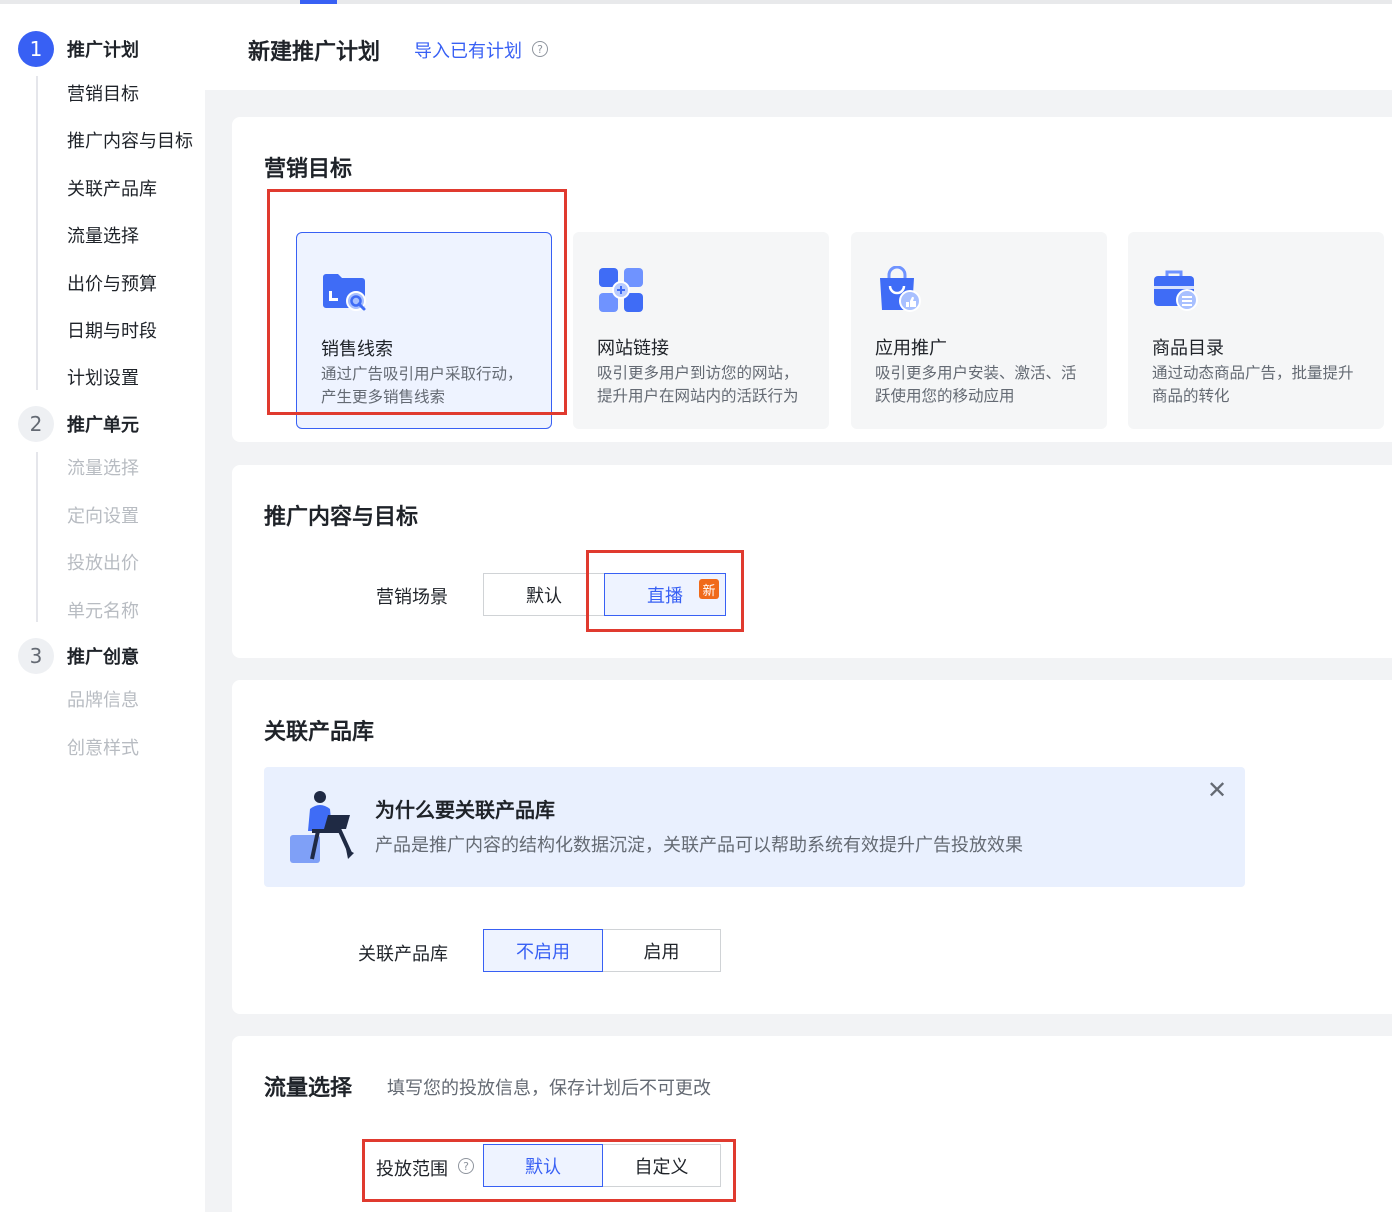 This screenshot has height=1212, width=1392. Describe the element at coordinates (103, 235) in the screenshot. I see `sidebar-item-traffic: 流量选择` at that location.